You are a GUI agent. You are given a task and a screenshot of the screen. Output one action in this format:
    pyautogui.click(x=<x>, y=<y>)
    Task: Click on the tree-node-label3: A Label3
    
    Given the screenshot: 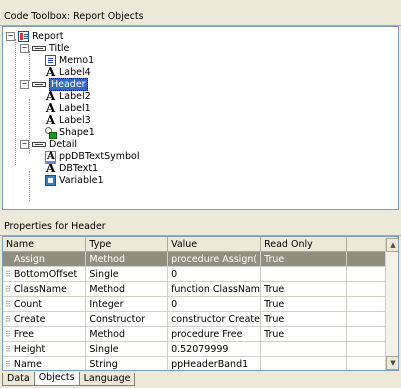 What is the action you would take?
    pyautogui.click(x=68, y=120)
    